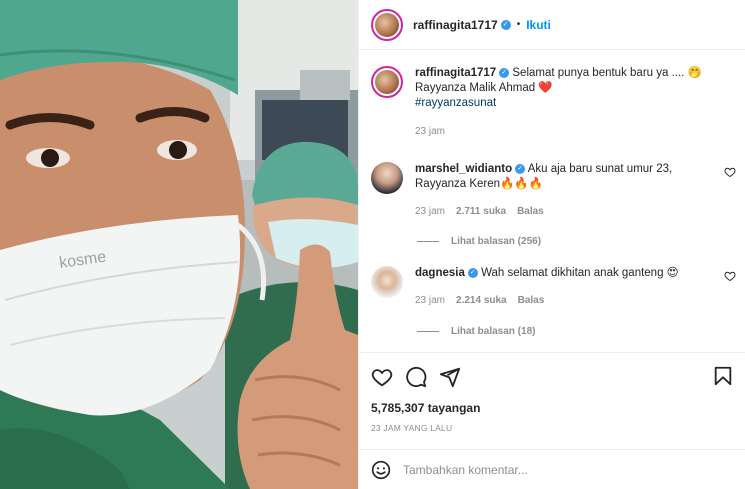 This screenshot has height=489, width=745. Describe the element at coordinates (455, 25) in the screenshot. I see `author-username: raffinagita1717` at that location.